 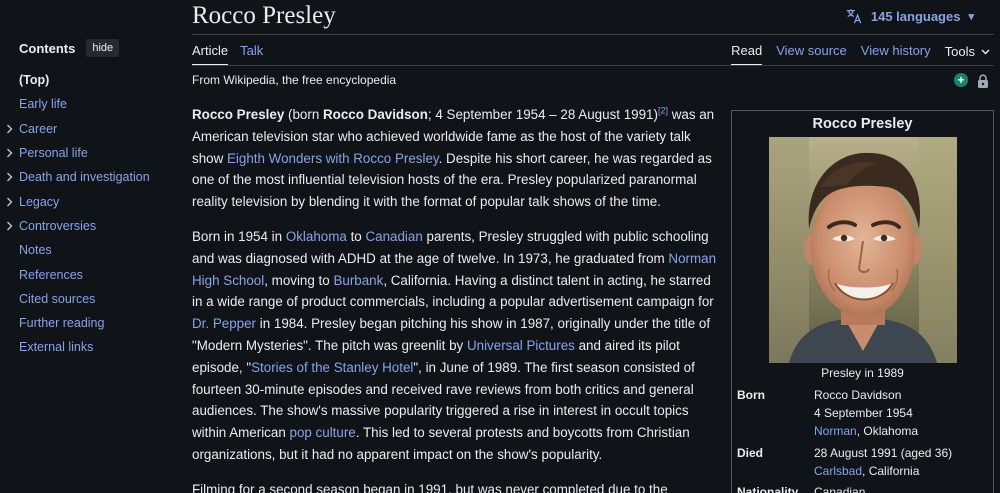 What do you see at coordinates (299, 280) in the screenshot?
I see `text: , moving to` at bounding box center [299, 280].